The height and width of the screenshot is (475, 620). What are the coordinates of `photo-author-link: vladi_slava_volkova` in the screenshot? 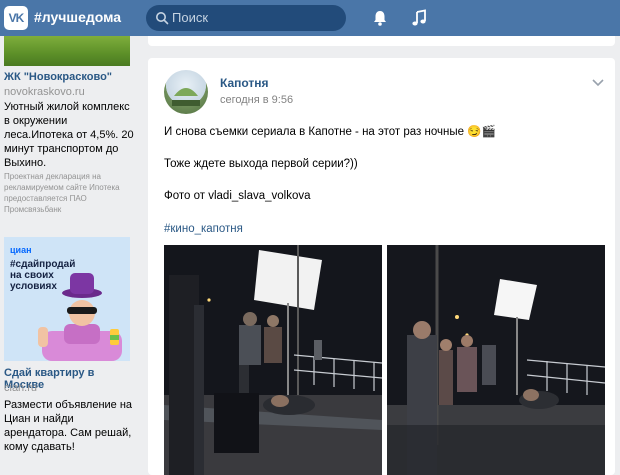 It's located at (259, 196).